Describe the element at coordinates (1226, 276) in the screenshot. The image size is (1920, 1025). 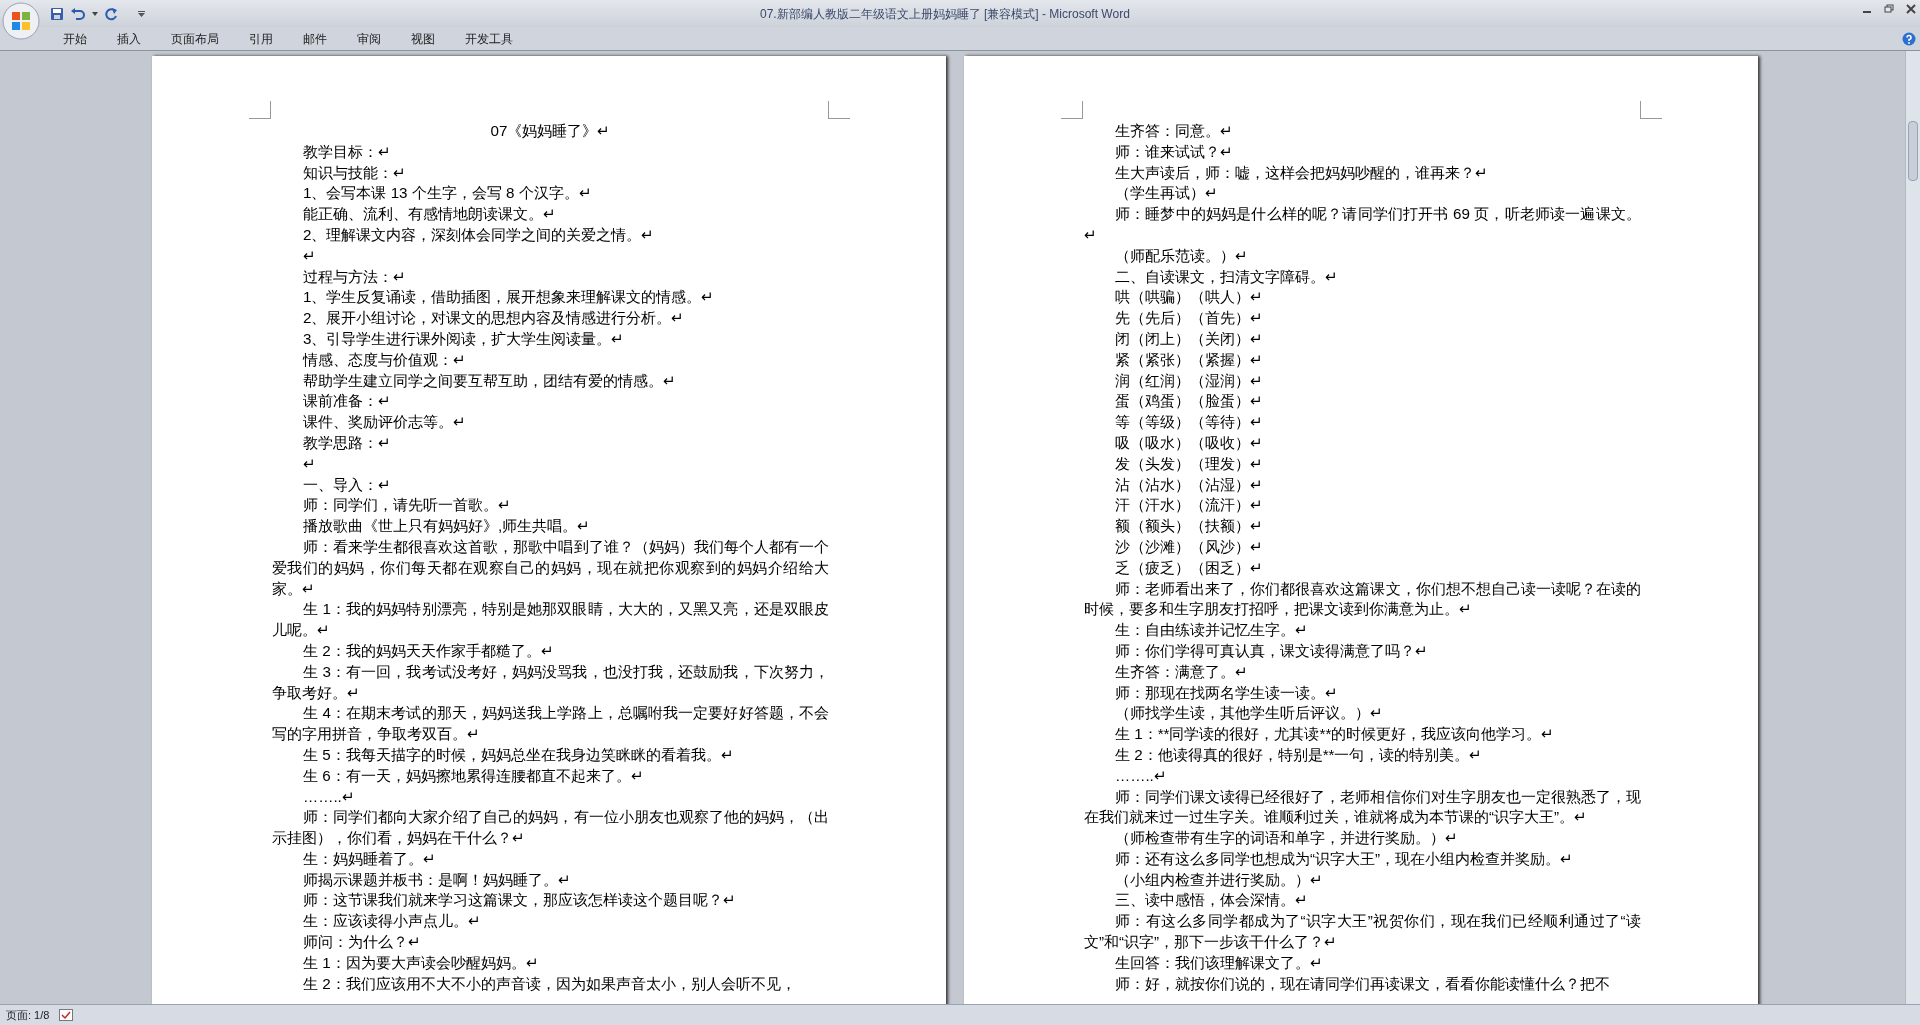
I see `paragraph: 二、自读课文，扫清文字障碍。↵` at that location.